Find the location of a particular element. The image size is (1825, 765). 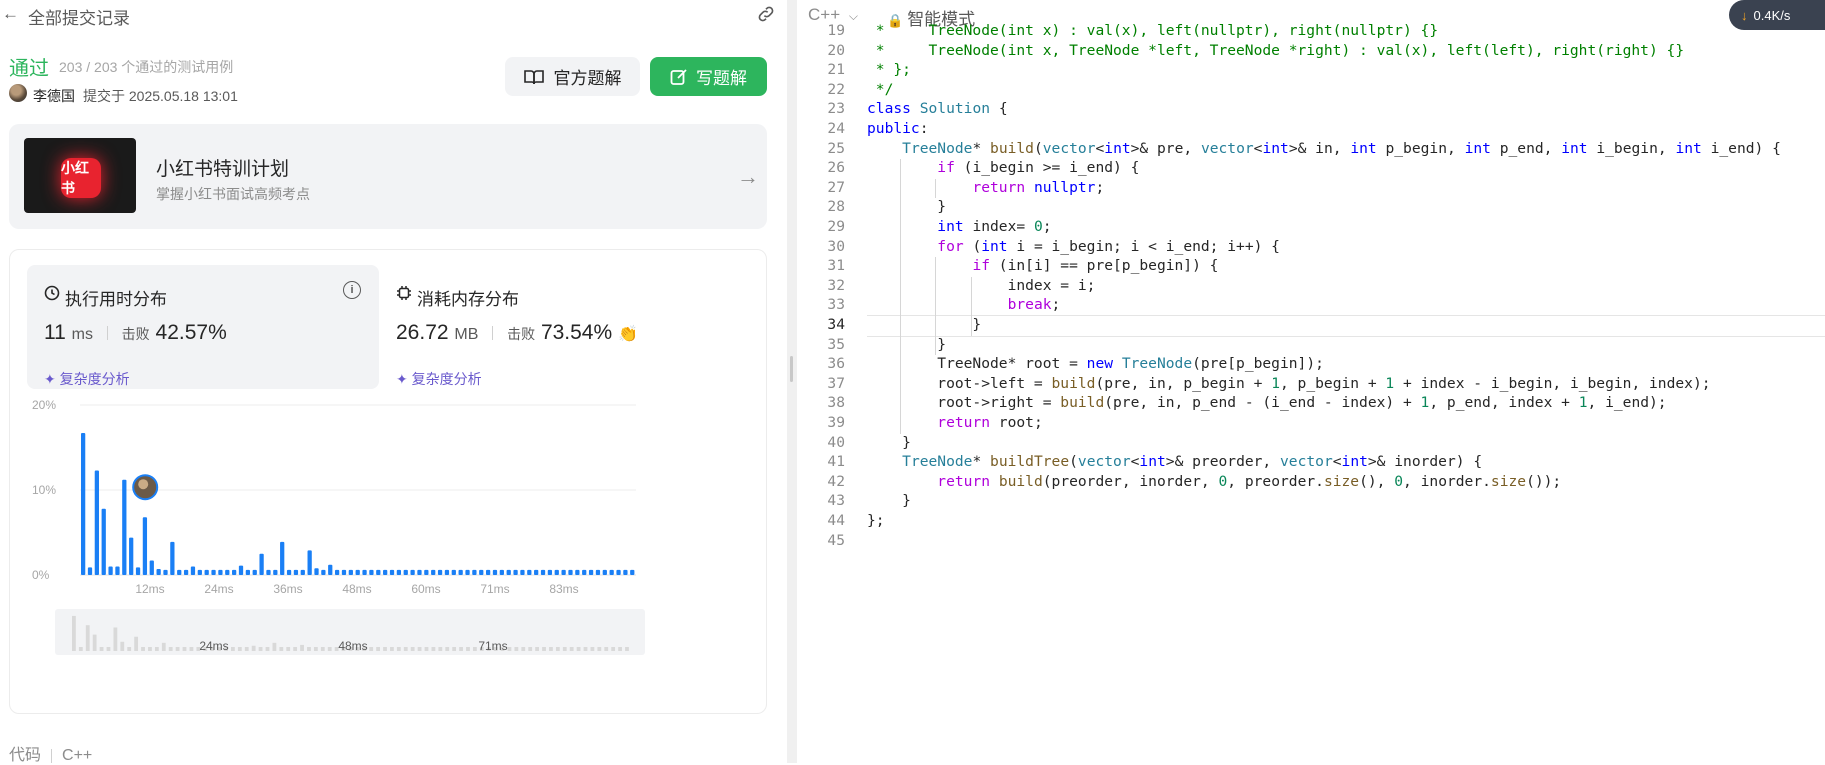

code-line: return root; is located at coordinates (954, 422).